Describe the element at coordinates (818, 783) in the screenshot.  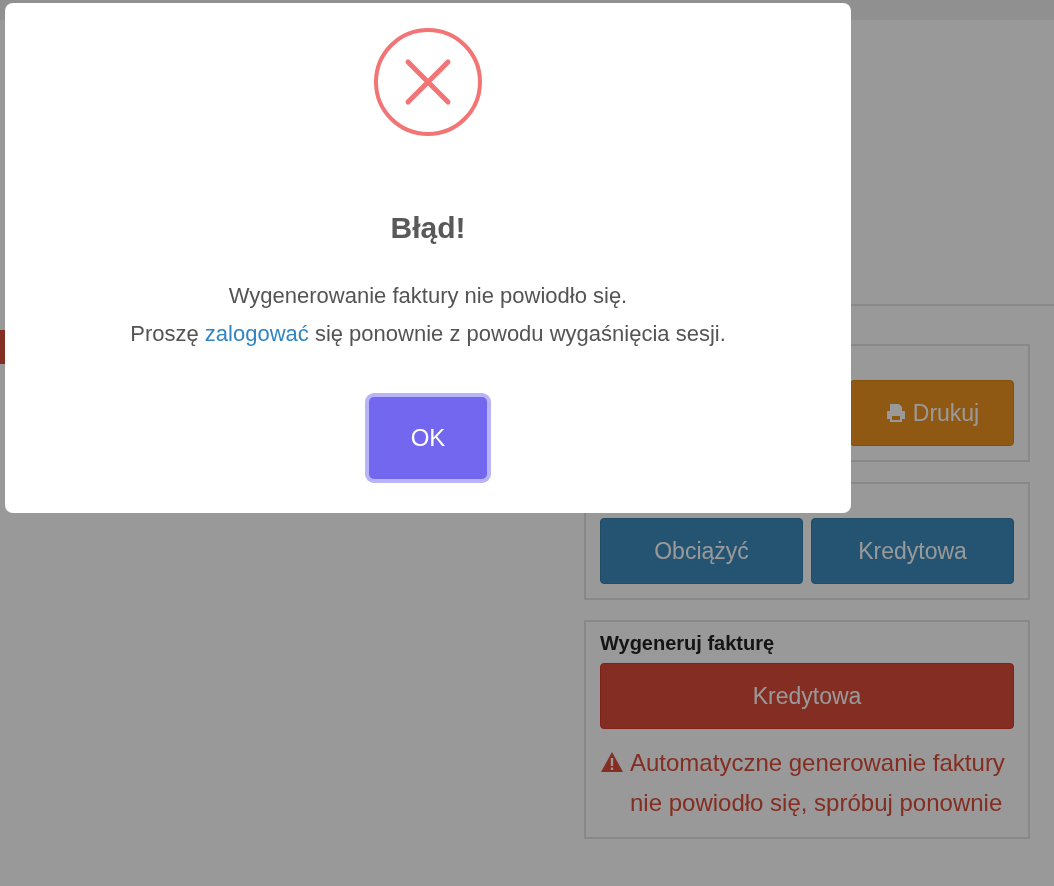
I see `warning-message: Automatyczne generowanie faktury nie powiodło się, spróbuj ponownie` at that location.